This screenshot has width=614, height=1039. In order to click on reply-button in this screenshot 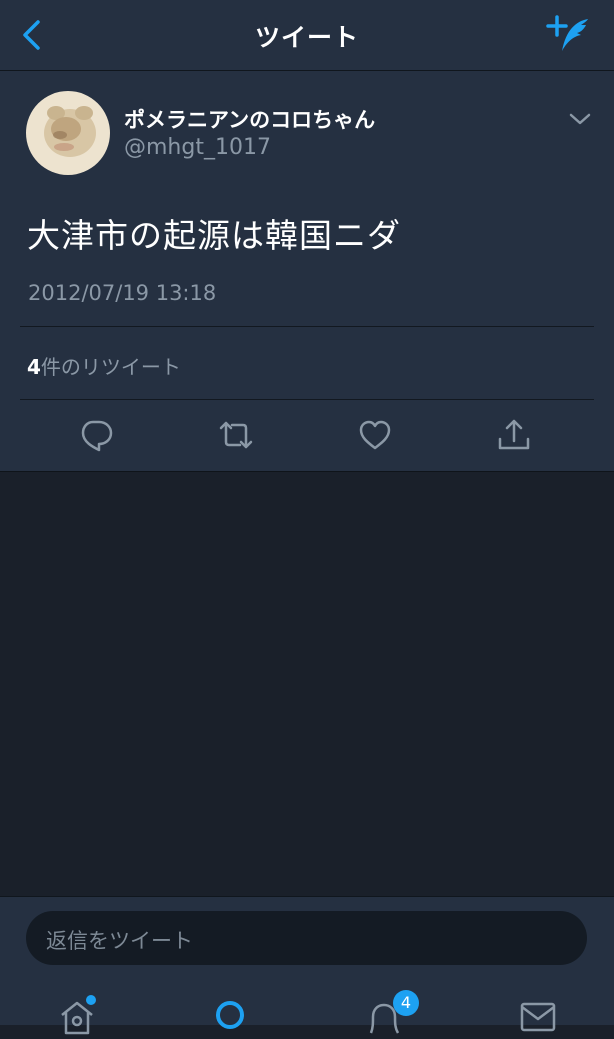, I will do `click(96, 435)`.